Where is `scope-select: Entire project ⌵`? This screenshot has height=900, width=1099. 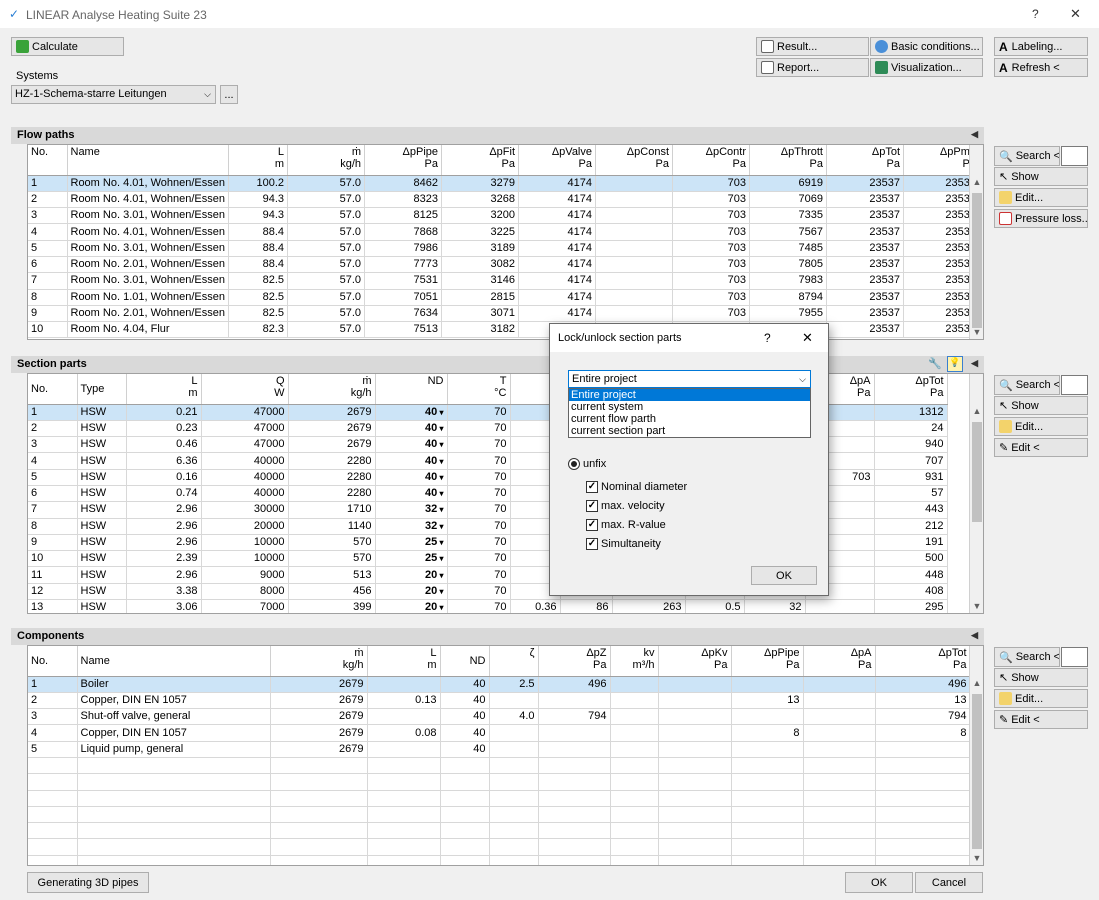
scope-select: Entire project ⌵ is located at coordinates (689, 379).